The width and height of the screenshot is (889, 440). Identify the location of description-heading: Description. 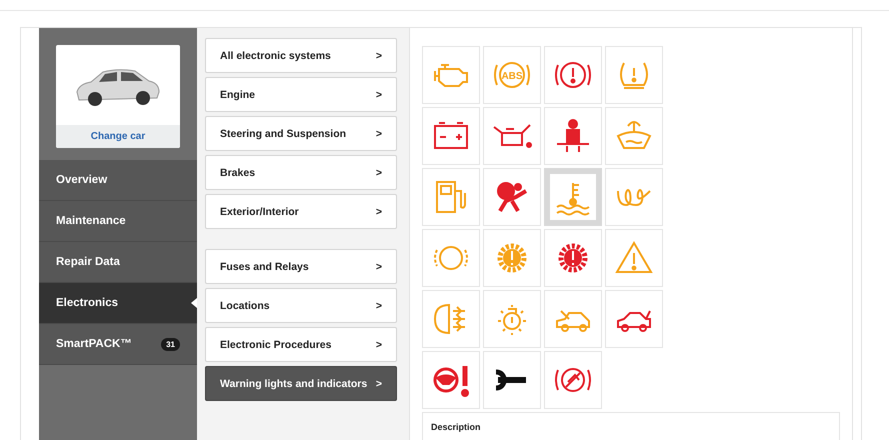
(456, 427).